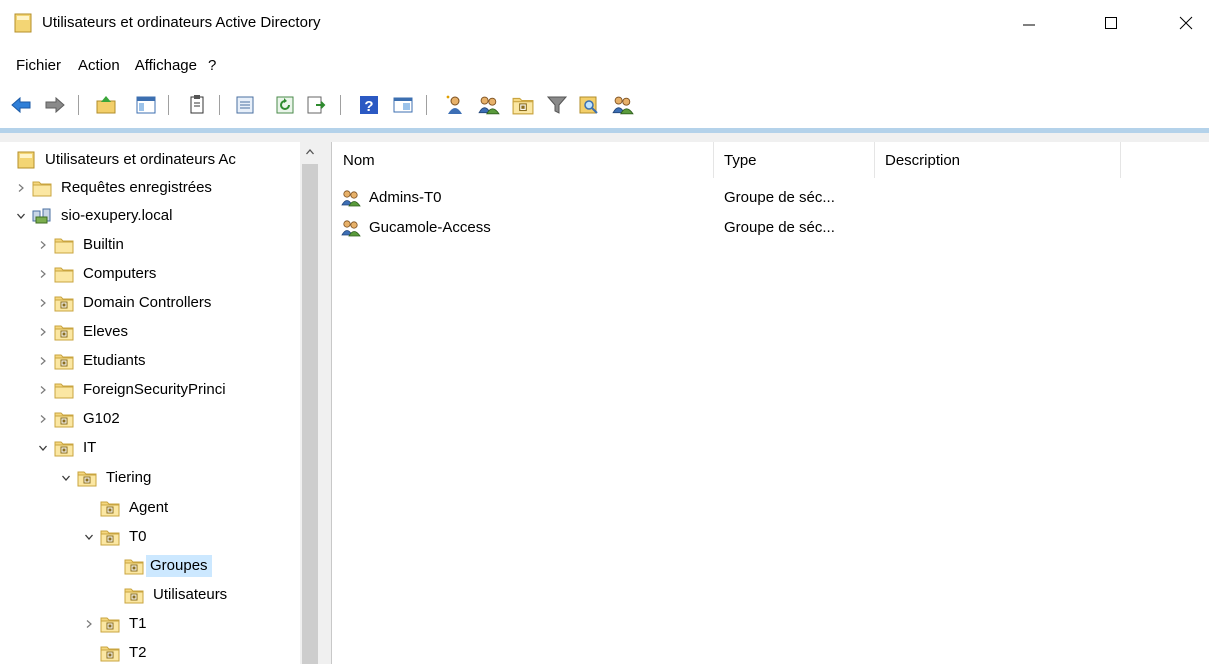 The height and width of the screenshot is (664, 1209). I want to click on scroll-up-button, so click(310, 152).